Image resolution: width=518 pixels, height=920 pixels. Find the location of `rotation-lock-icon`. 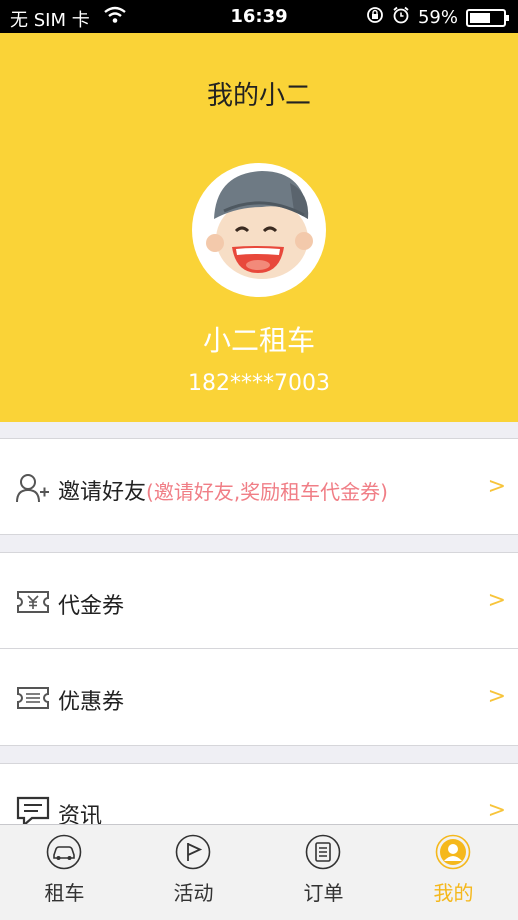

rotation-lock-icon is located at coordinates (375, 17).